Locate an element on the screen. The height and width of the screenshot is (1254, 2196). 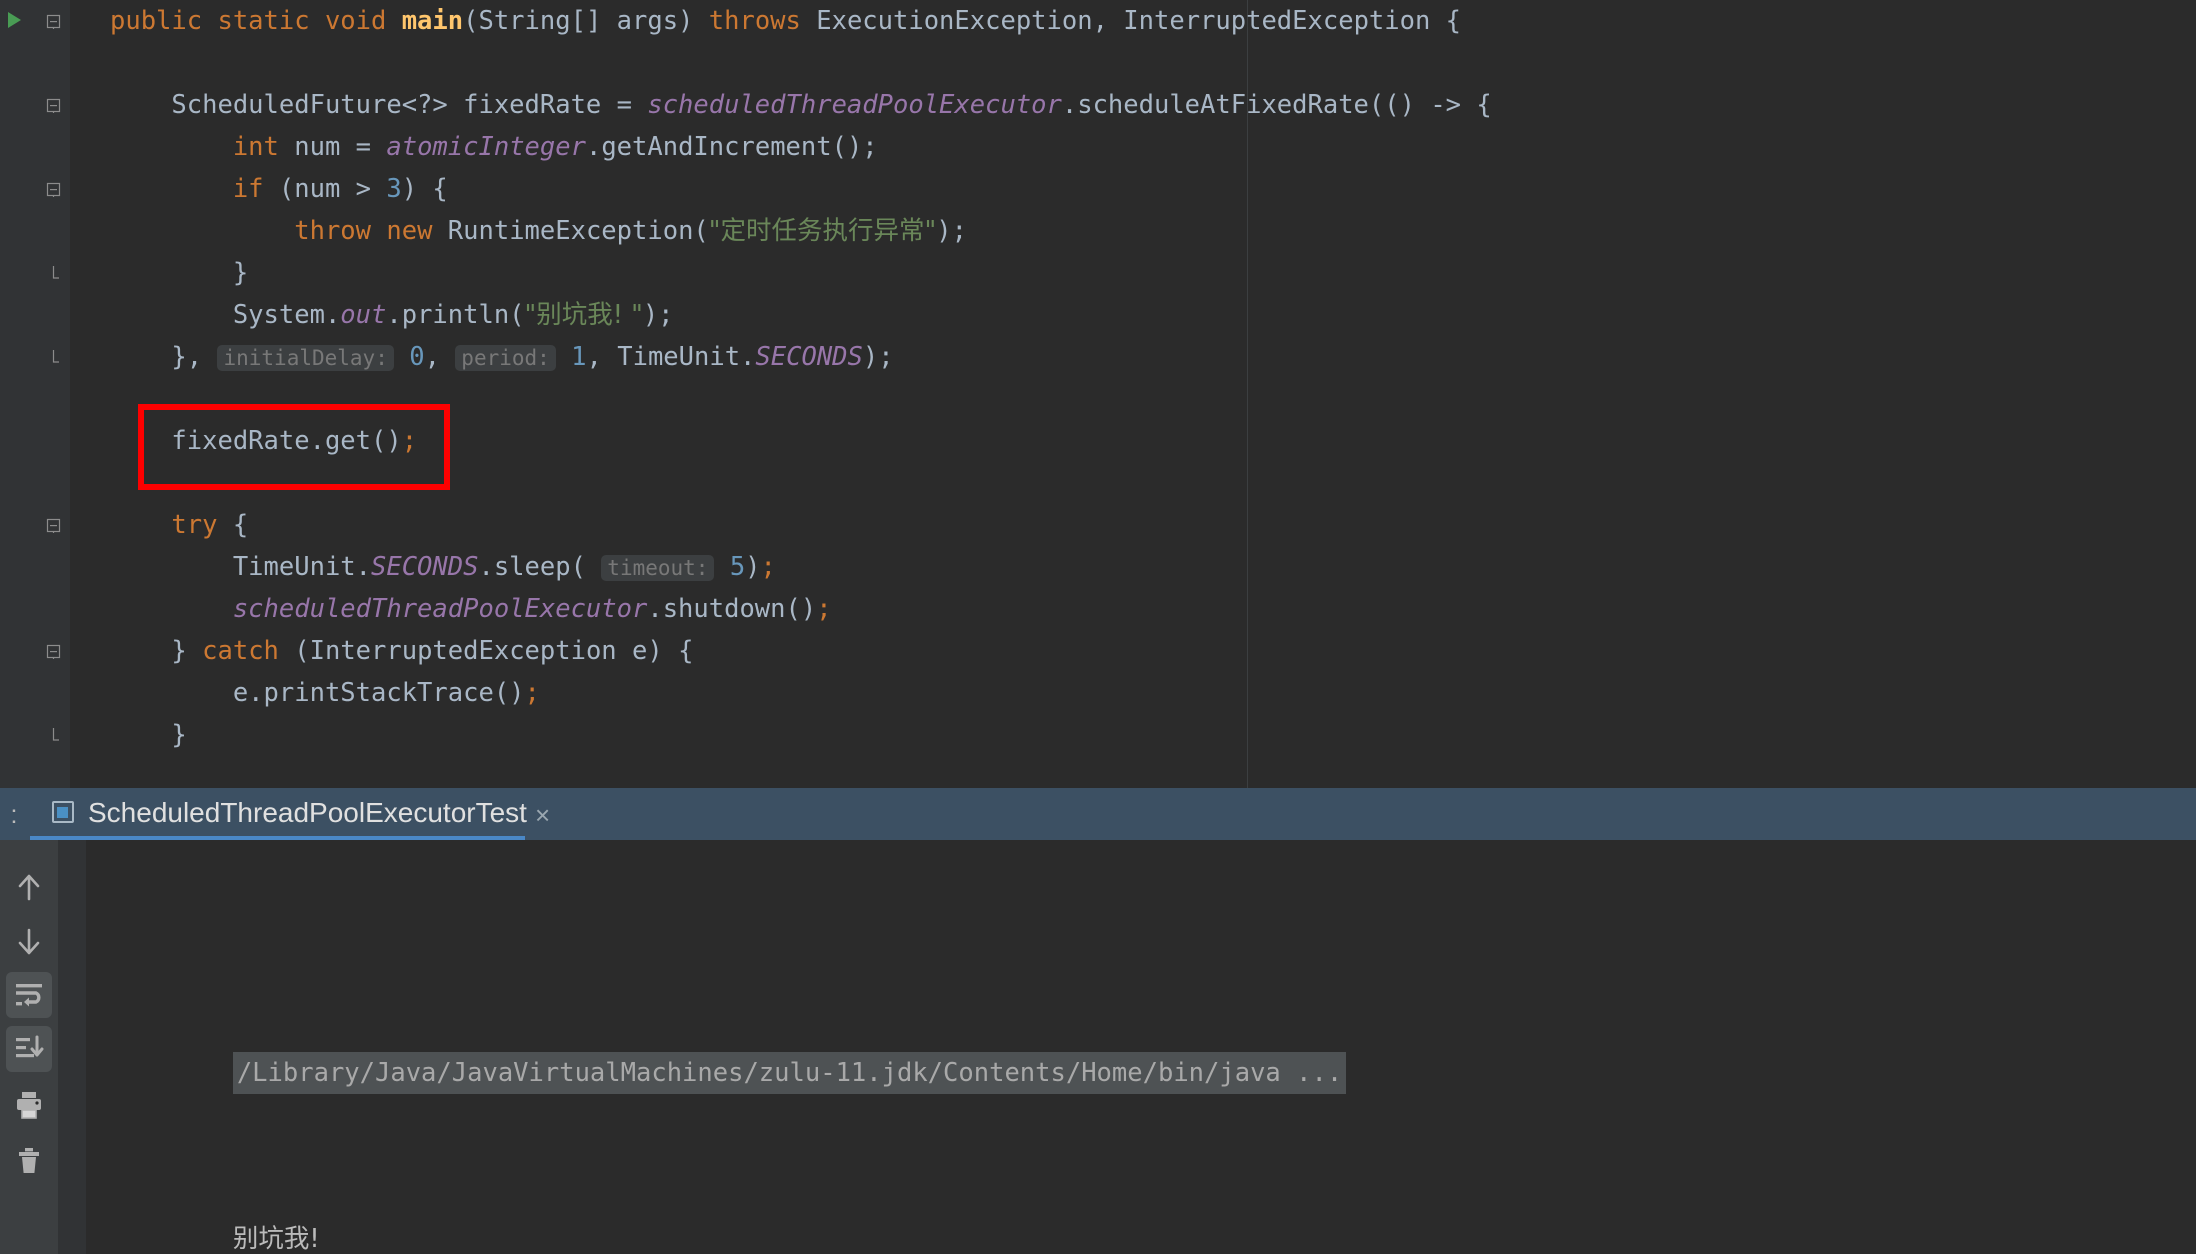
code-token: fixedRate.get() is located at coordinates (286, 441).